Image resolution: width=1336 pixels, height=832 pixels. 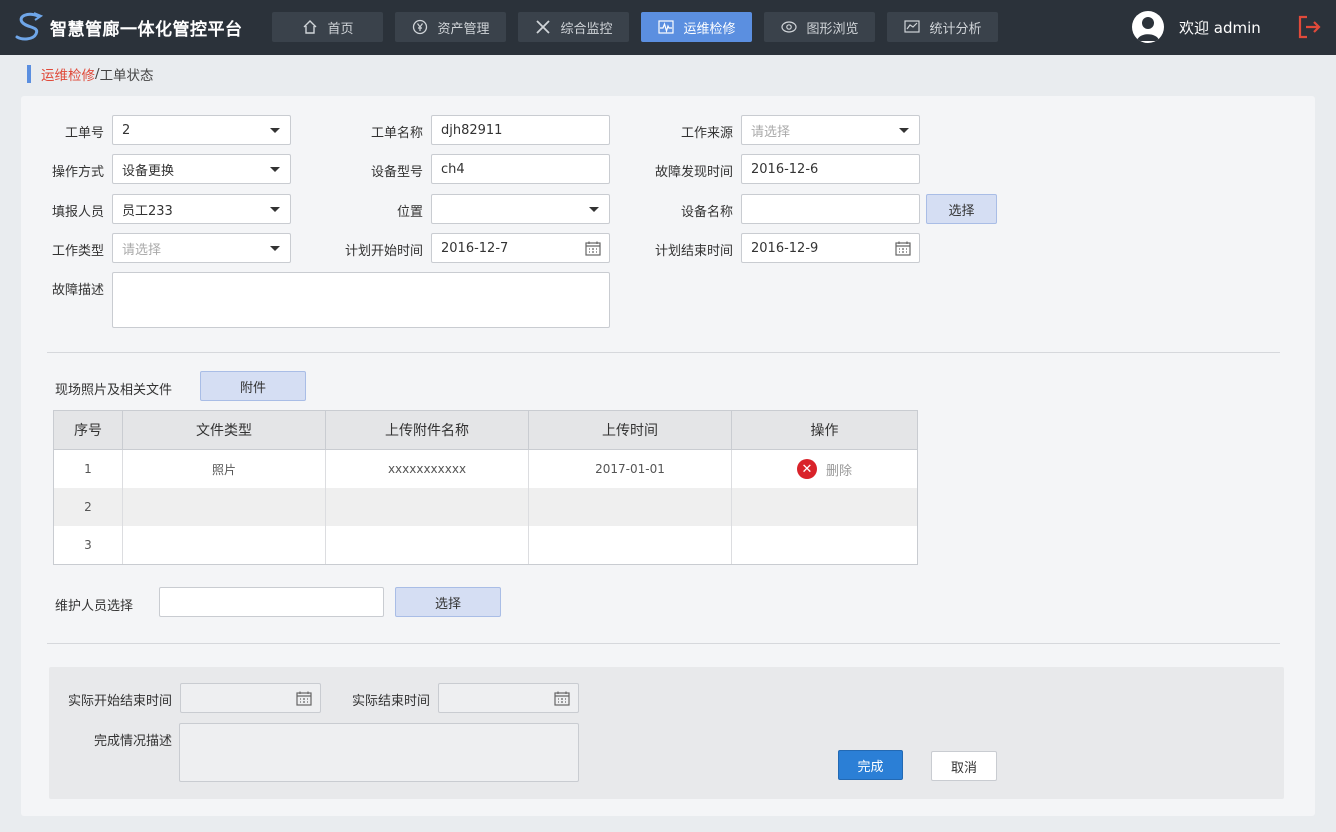 I want to click on fault-desc-label: 故障描述, so click(x=77, y=290).